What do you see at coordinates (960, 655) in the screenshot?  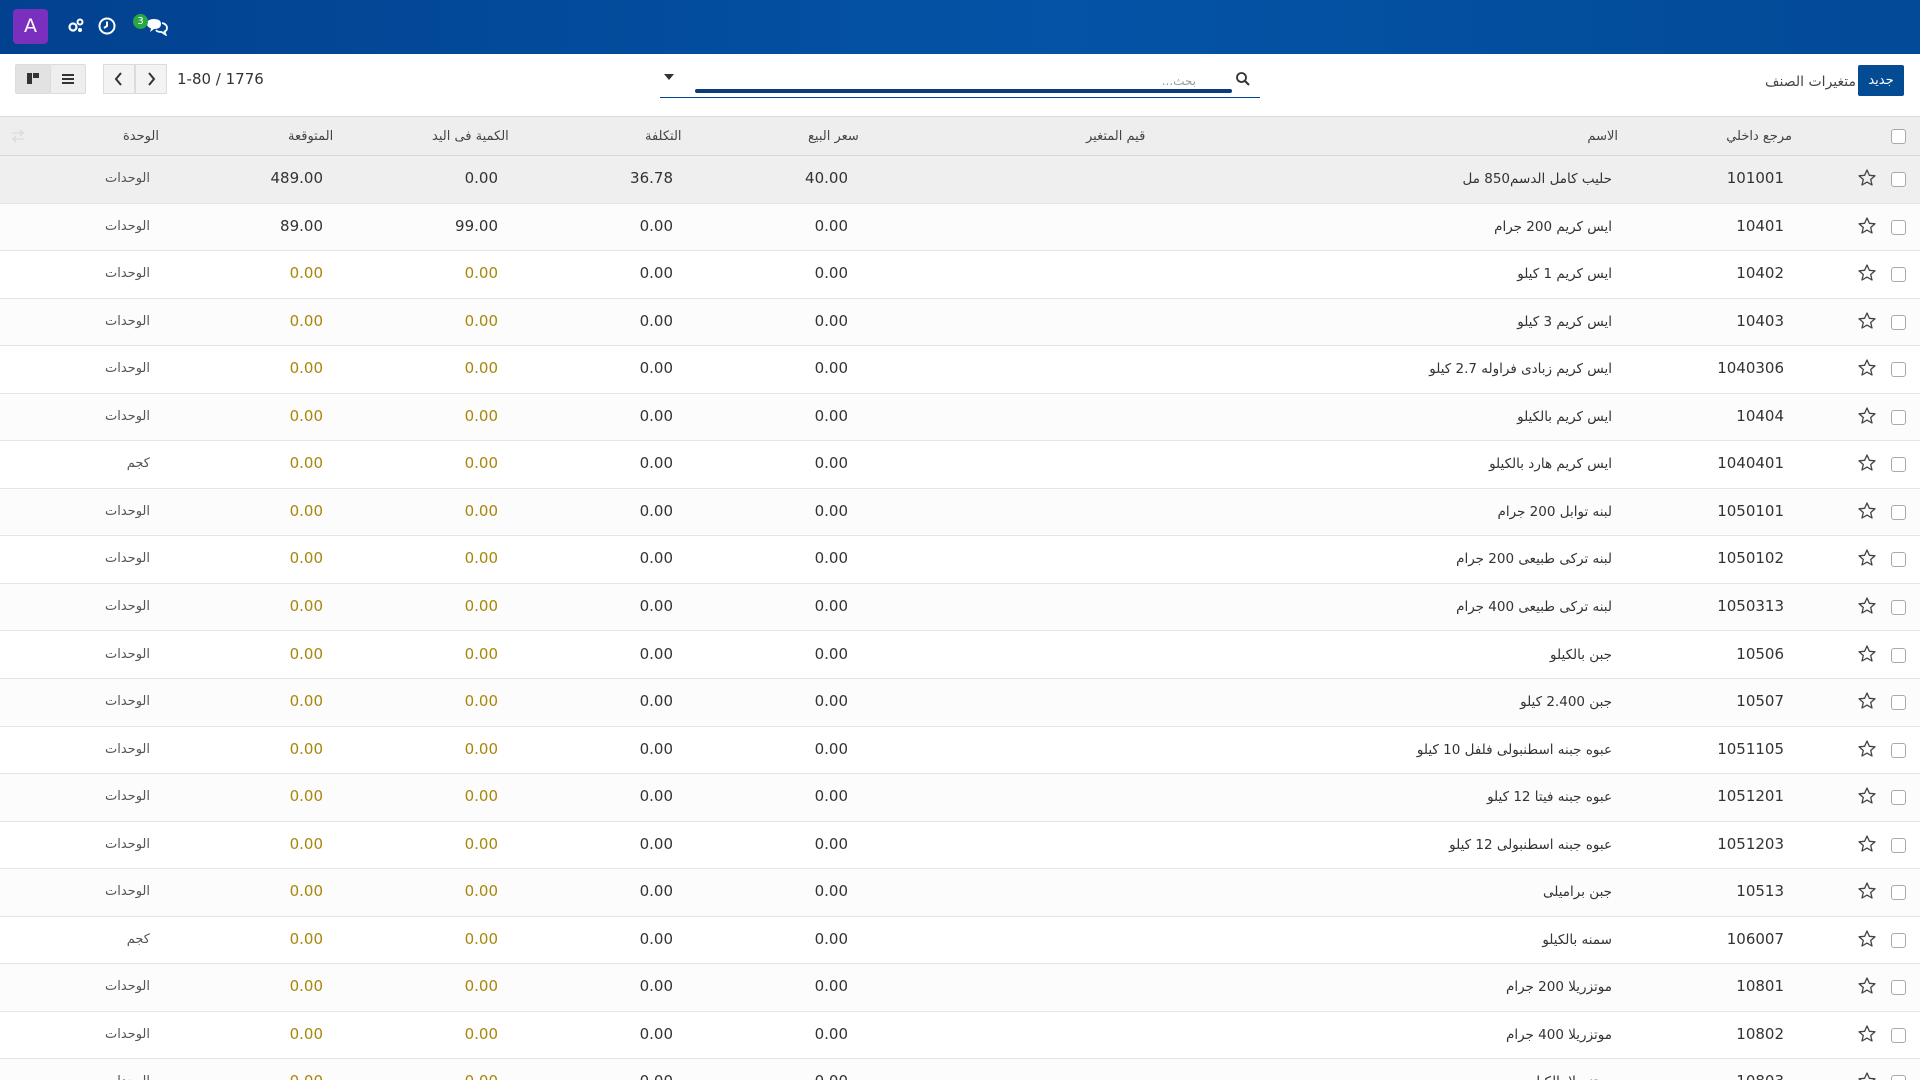 I see `table-row: الوحدات 0.00 0.00 0.00 0.00 جبن بالكيلو 10506` at bounding box center [960, 655].